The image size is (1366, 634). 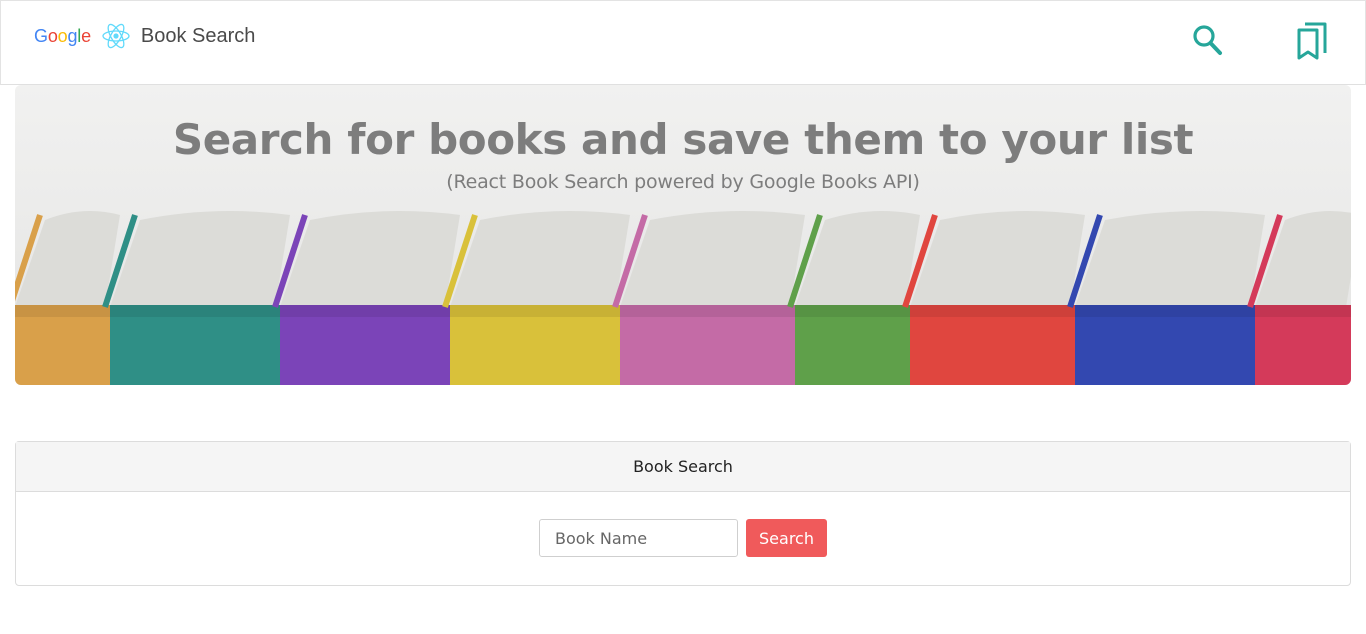 I want to click on card-header: Book Search, so click(x=683, y=467).